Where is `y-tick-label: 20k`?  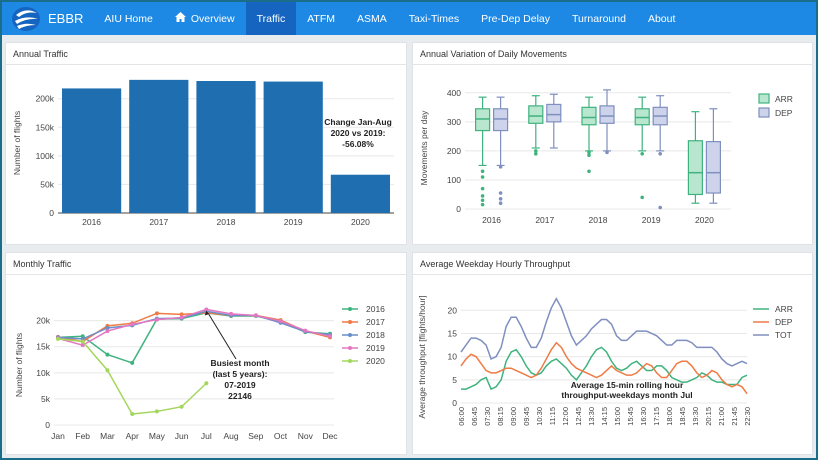
y-tick-label: 20k is located at coordinates (43, 321).